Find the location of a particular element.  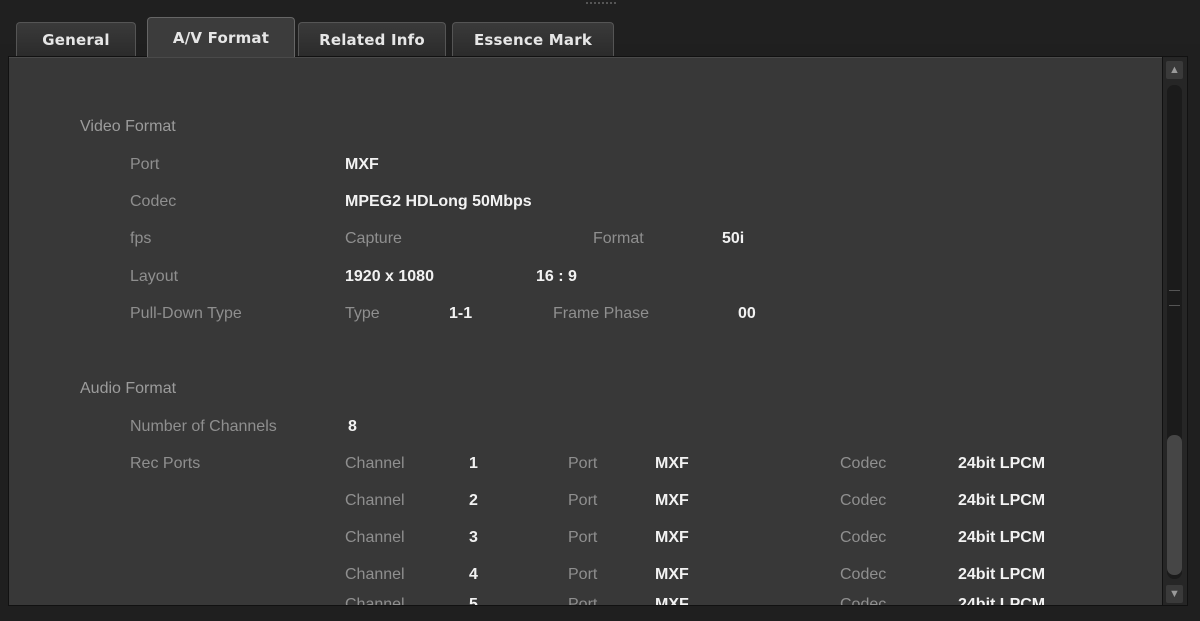

tab-av-format: A/V Format is located at coordinates (221, 37).